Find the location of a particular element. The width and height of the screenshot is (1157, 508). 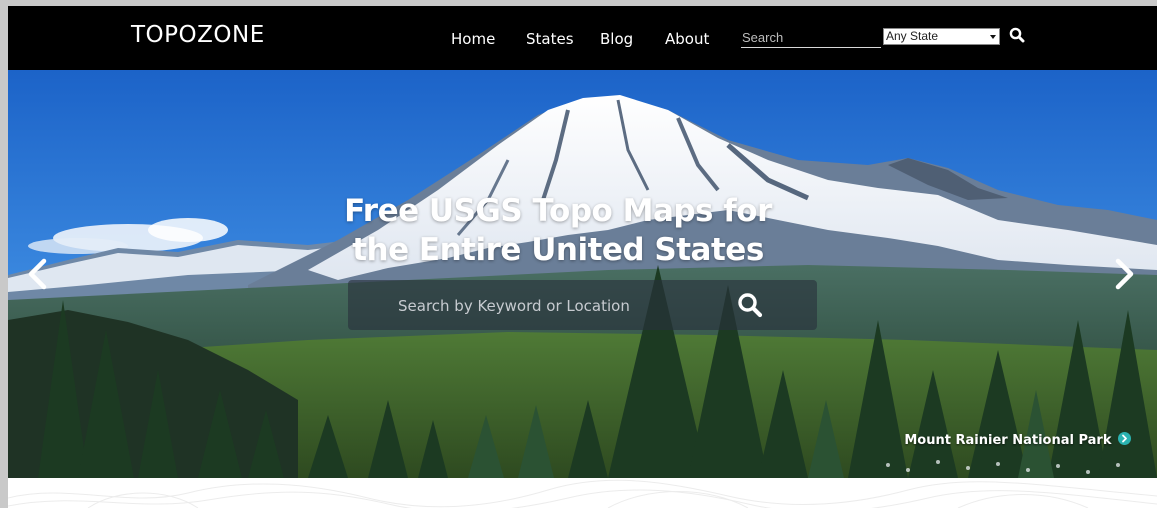

hero-search-box is located at coordinates (582, 305).